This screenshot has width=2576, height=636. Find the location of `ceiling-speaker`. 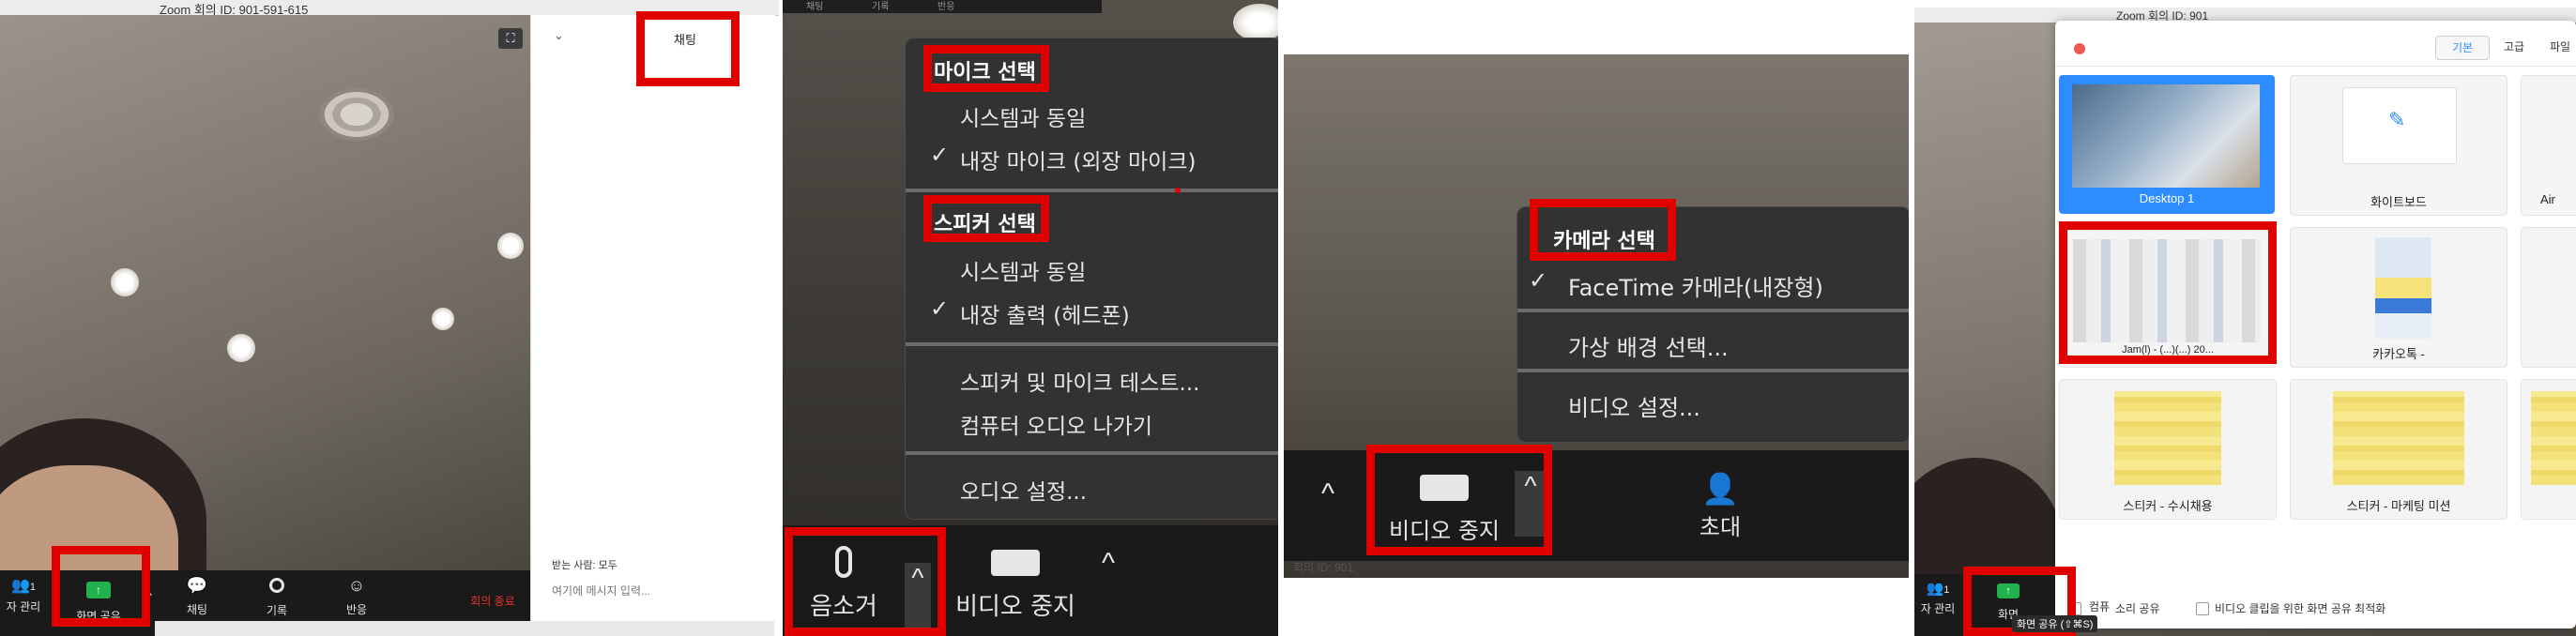

ceiling-speaker is located at coordinates (356, 115).